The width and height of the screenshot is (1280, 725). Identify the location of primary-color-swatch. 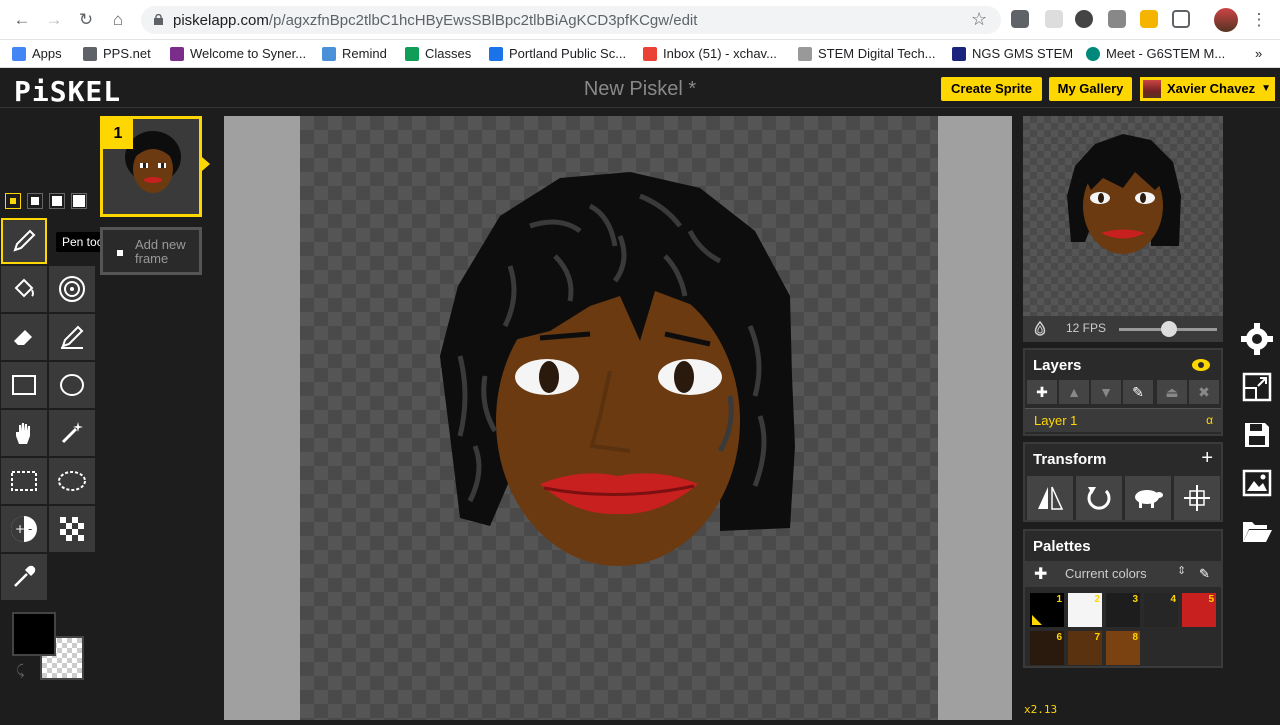
(34, 634).